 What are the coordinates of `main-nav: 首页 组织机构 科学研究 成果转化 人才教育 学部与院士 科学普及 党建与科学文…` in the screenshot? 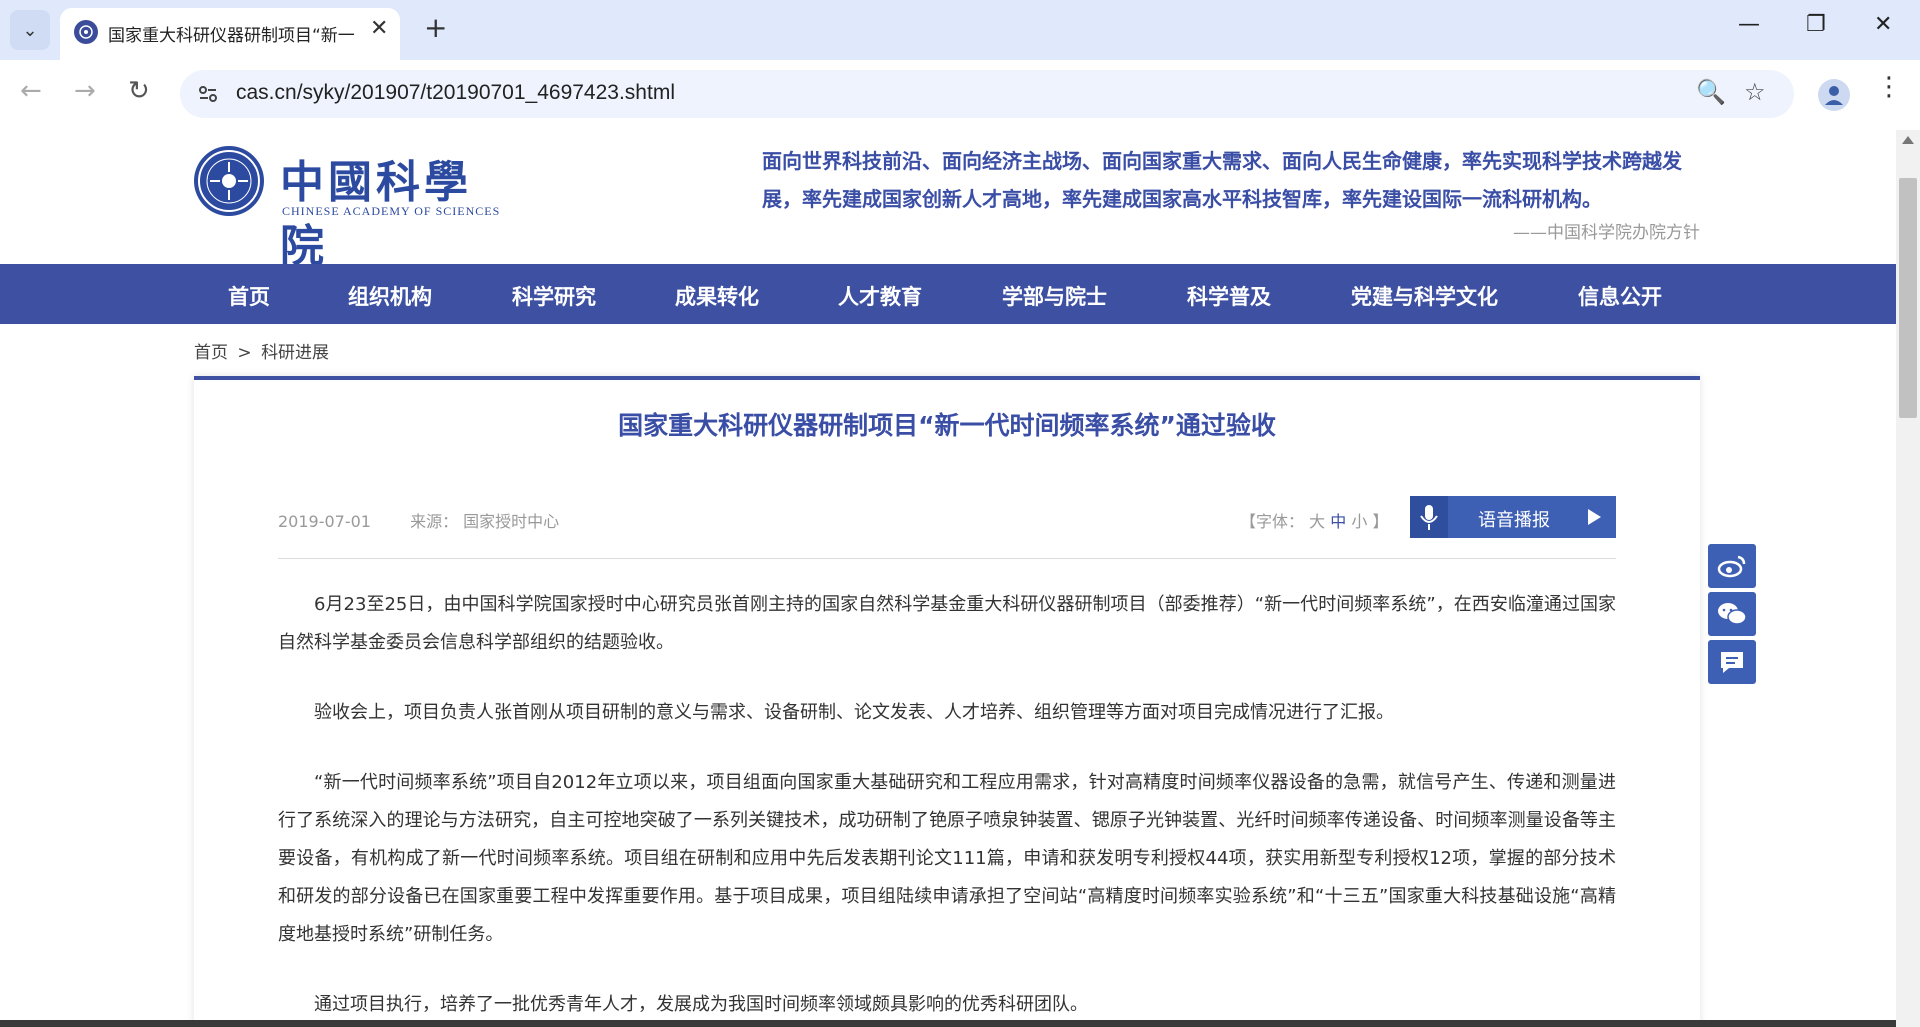 It's located at (948, 294).